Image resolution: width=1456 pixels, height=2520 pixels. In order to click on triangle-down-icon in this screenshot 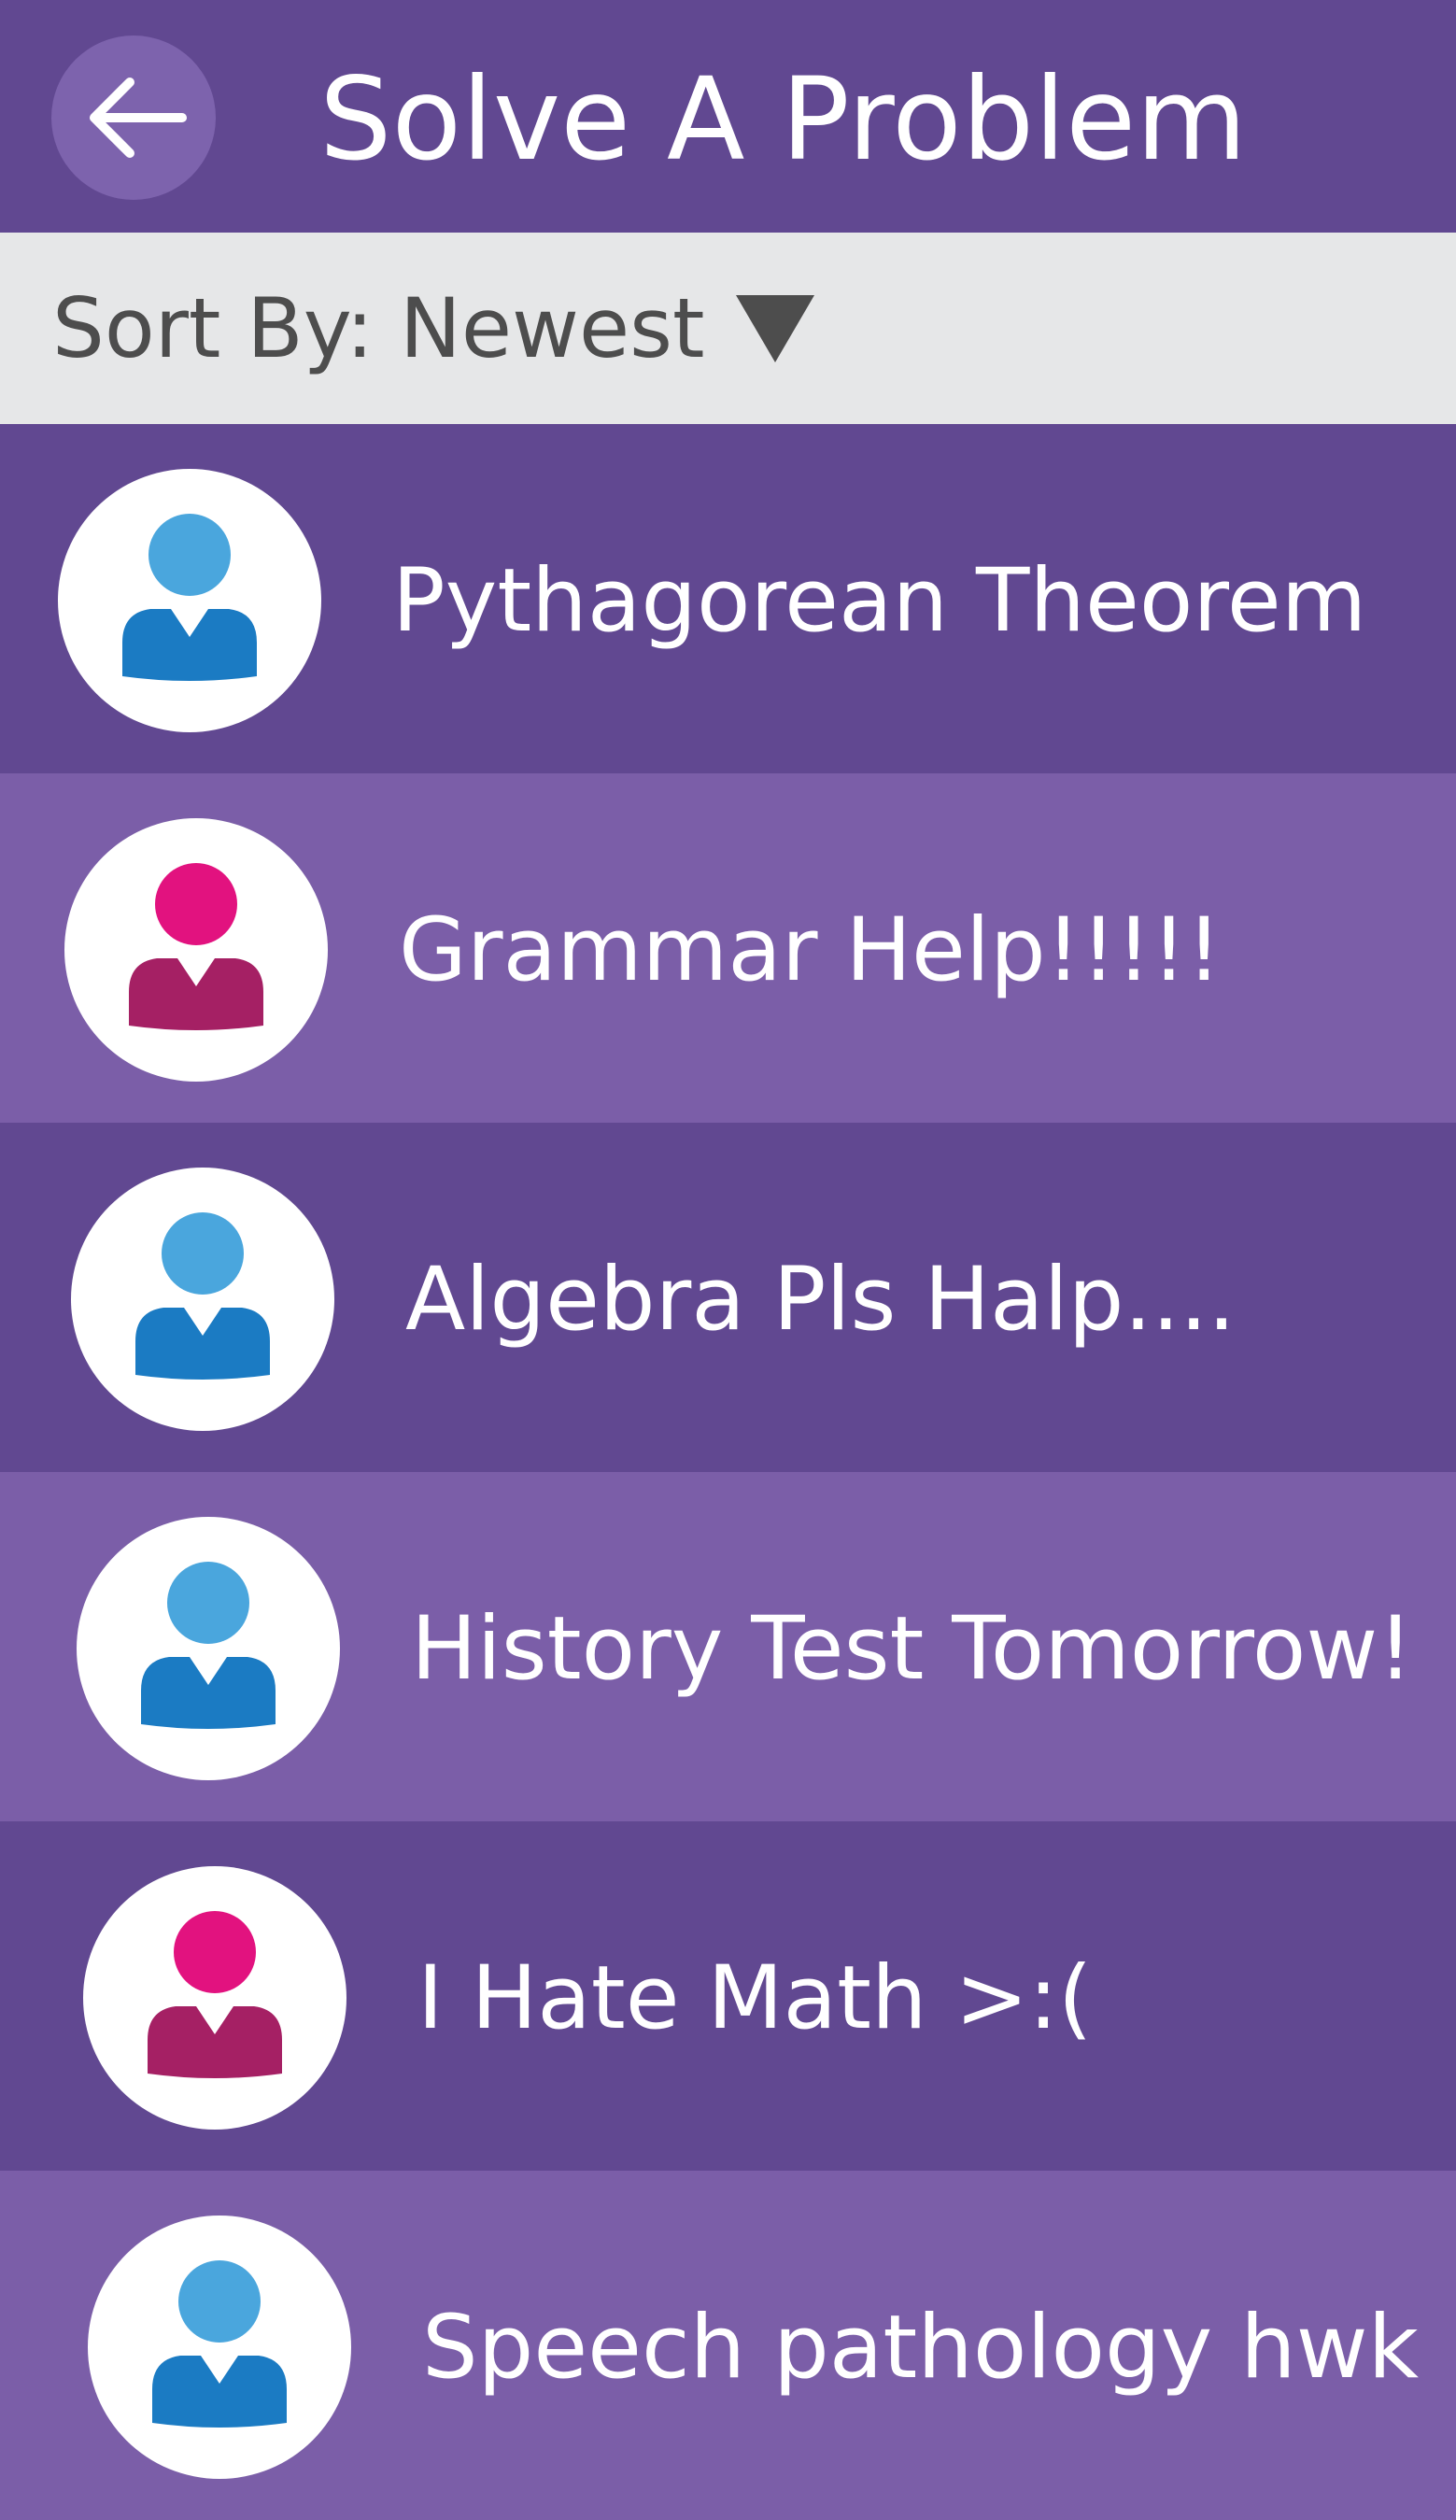, I will do `click(775, 328)`.